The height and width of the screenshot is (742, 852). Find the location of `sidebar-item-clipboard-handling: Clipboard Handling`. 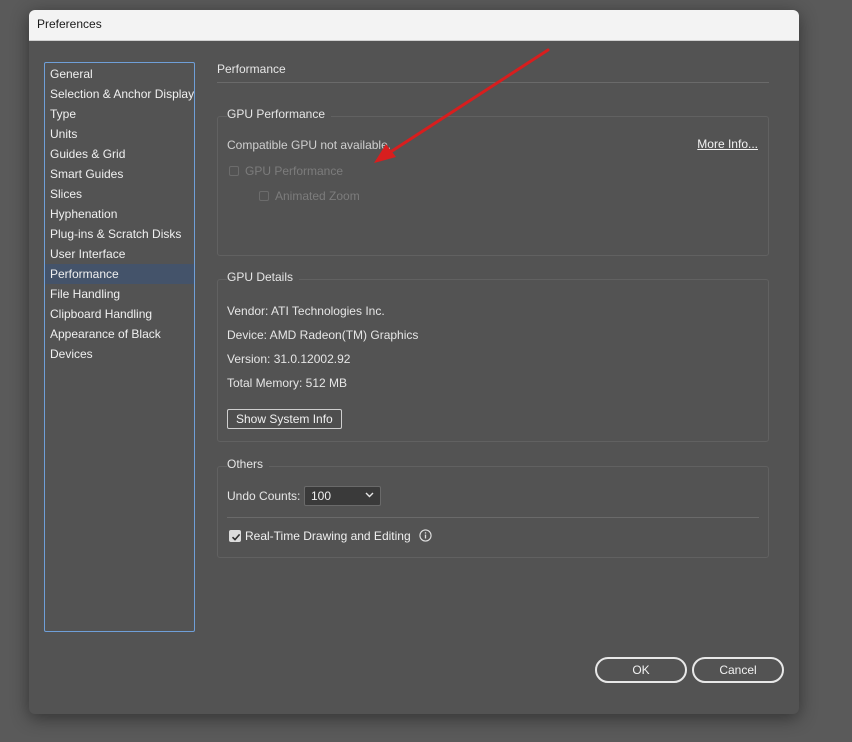

sidebar-item-clipboard-handling: Clipboard Handling is located at coordinates (119, 314).